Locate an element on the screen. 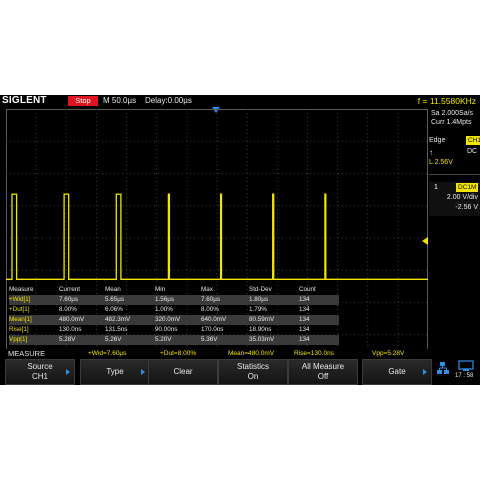  statistics-button: Statistics On is located at coordinates (253, 372).